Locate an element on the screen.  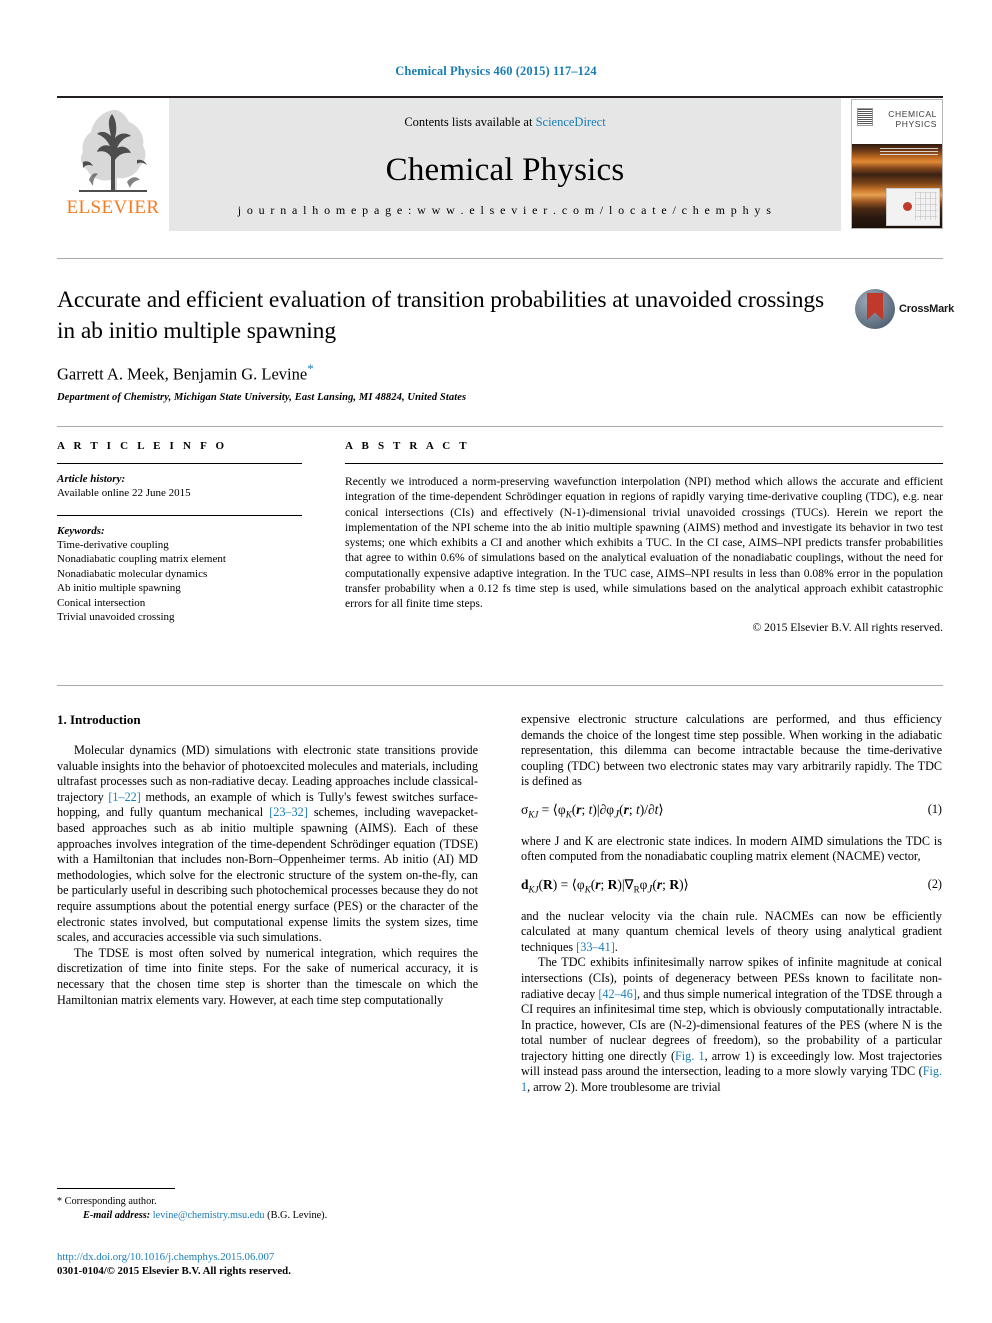
cover-inset-grid-icon is located at coordinates (926, 206).